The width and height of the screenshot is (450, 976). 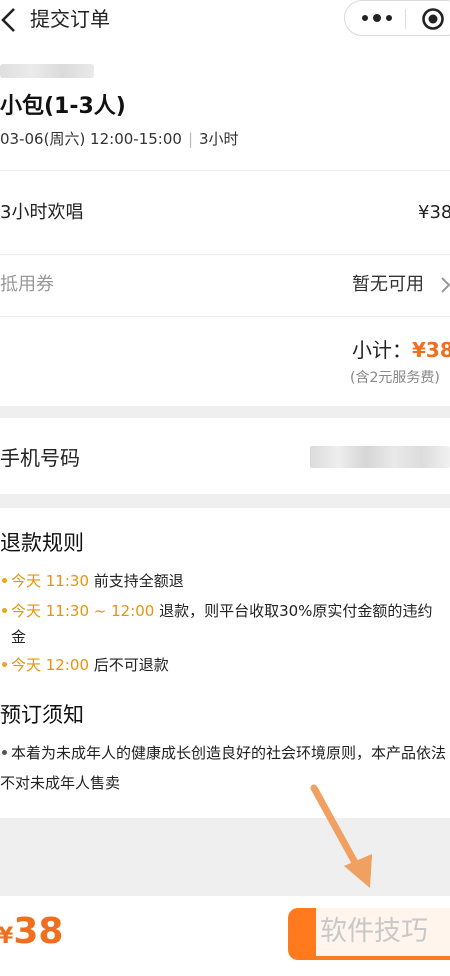 What do you see at coordinates (7, 936) in the screenshot?
I see `currency-symbol: ¥` at bounding box center [7, 936].